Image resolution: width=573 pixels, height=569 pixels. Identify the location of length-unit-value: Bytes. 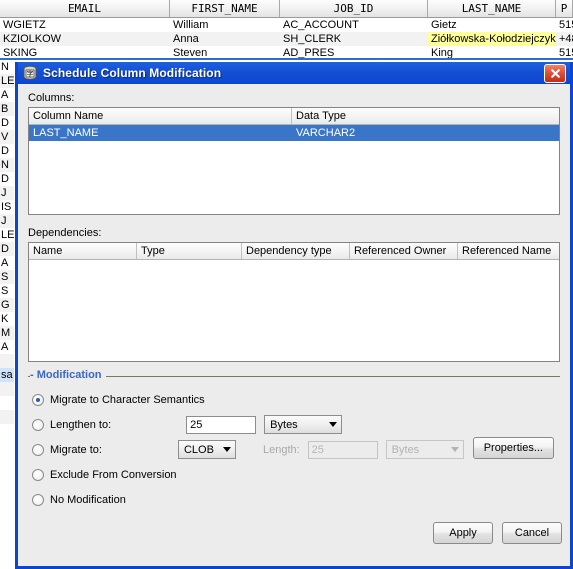
(405, 449).